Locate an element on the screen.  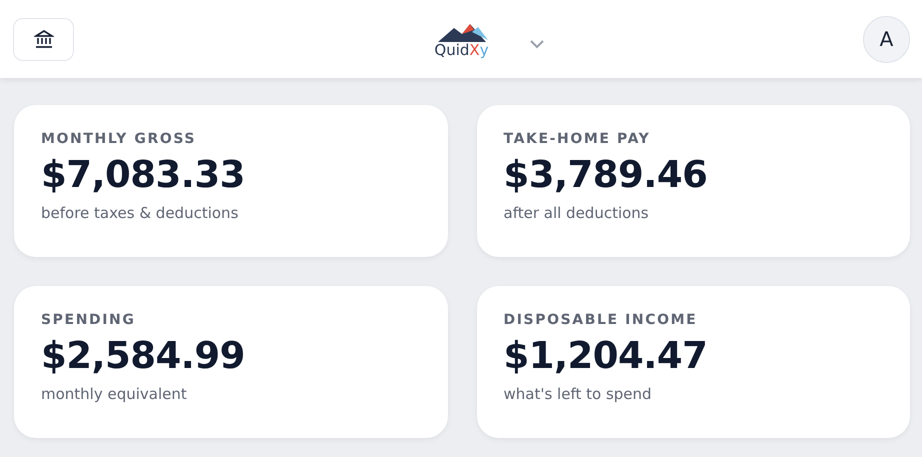
bank-icon is located at coordinates (44, 39).